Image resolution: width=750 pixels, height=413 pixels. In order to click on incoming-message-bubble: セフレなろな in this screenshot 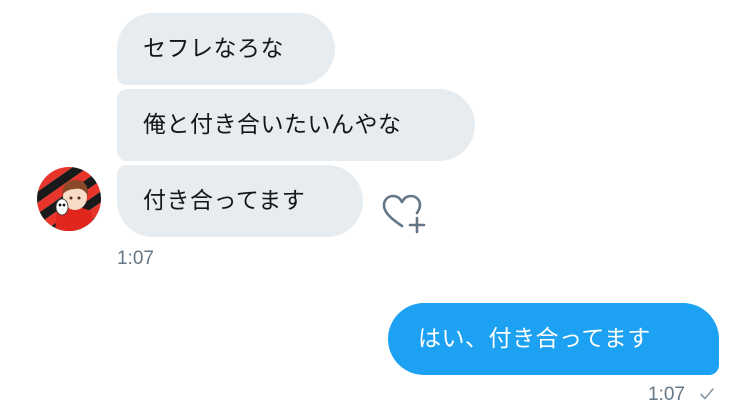, I will do `click(226, 49)`.